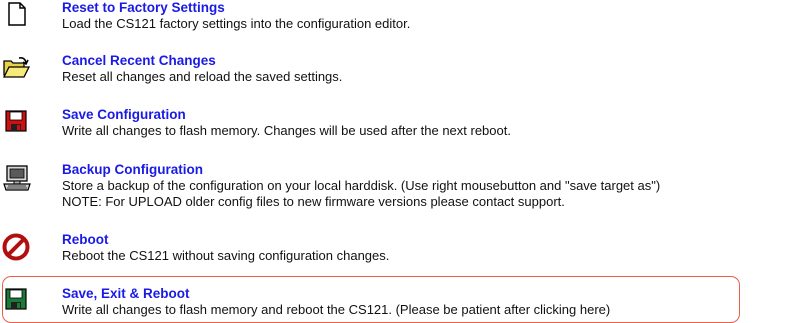 The image size is (790, 323). I want to click on open-folder-icon, so click(17, 71).